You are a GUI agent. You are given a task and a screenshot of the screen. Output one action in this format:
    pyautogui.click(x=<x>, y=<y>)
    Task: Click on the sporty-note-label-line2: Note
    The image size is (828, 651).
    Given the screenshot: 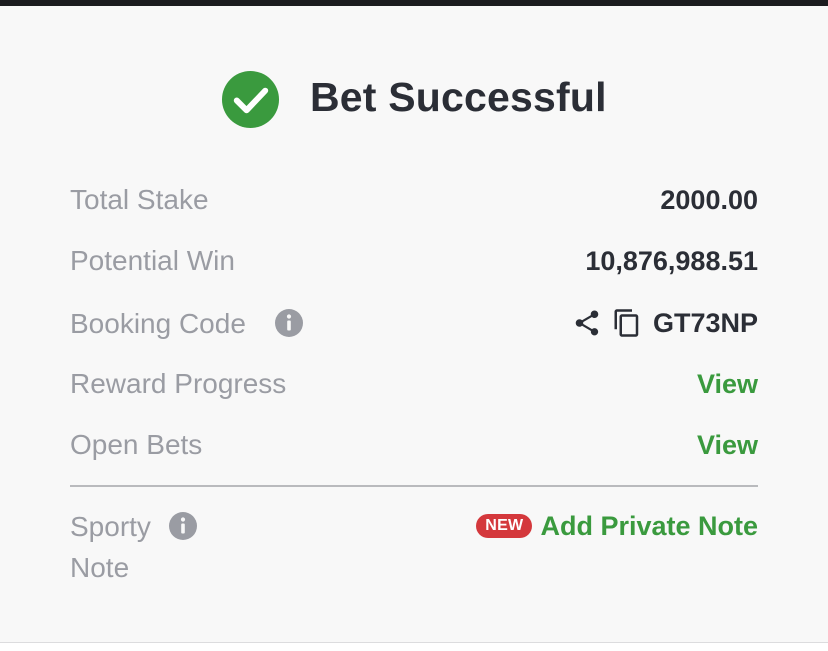 What is the action you would take?
    pyautogui.click(x=100, y=567)
    